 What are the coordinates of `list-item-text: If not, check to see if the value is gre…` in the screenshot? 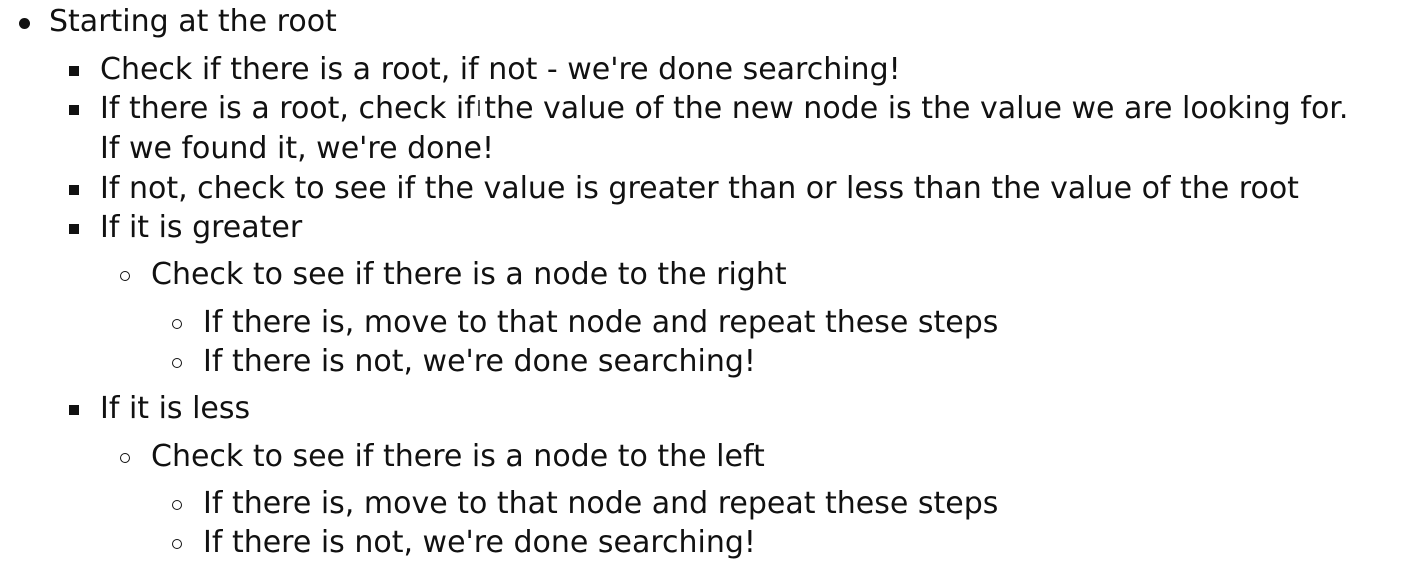 It's located at (699, 188).